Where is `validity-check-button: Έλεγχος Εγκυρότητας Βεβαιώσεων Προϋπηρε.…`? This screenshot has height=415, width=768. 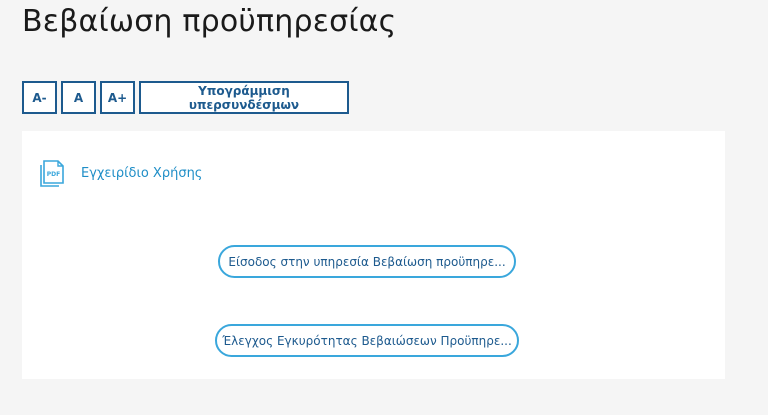 validity-check-button: Έλεγχος Εγκυρότητας Βεβαιώσεων Προϋπηρε.… is located at coordinates (367, 340).